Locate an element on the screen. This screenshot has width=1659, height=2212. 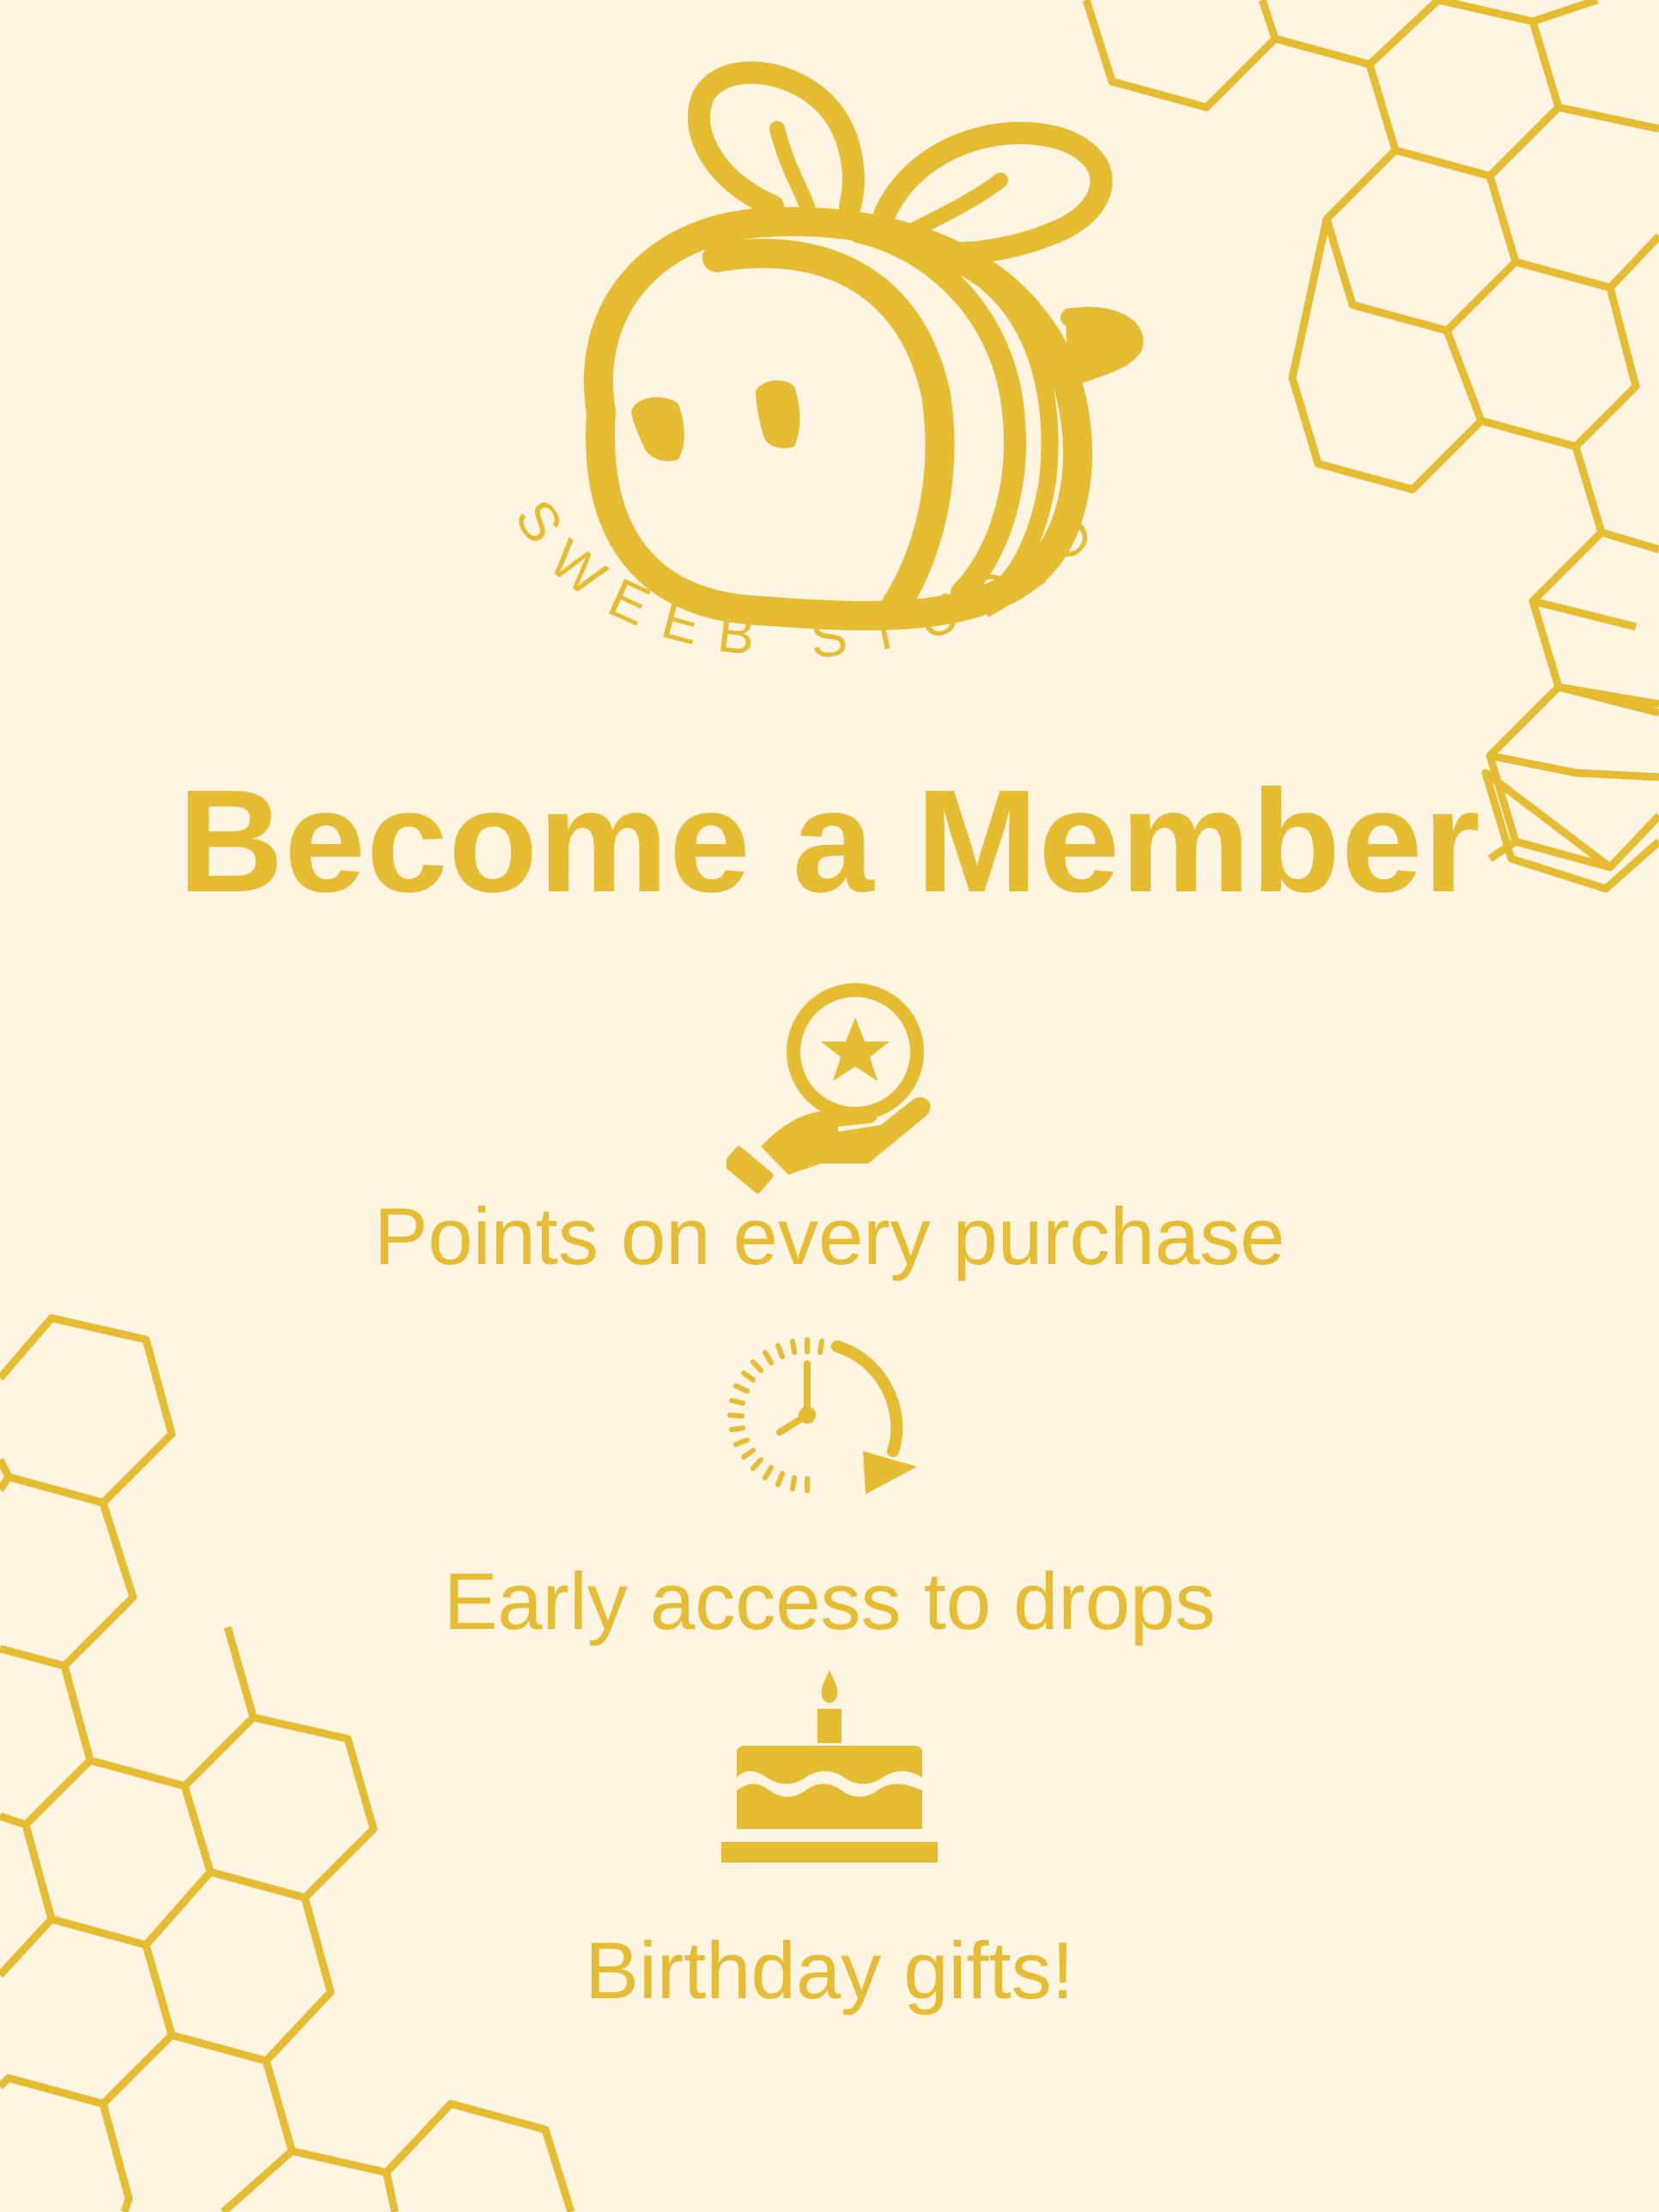
benefit-label-early-access: Early access to drops is located at coordinates (829, 1601).